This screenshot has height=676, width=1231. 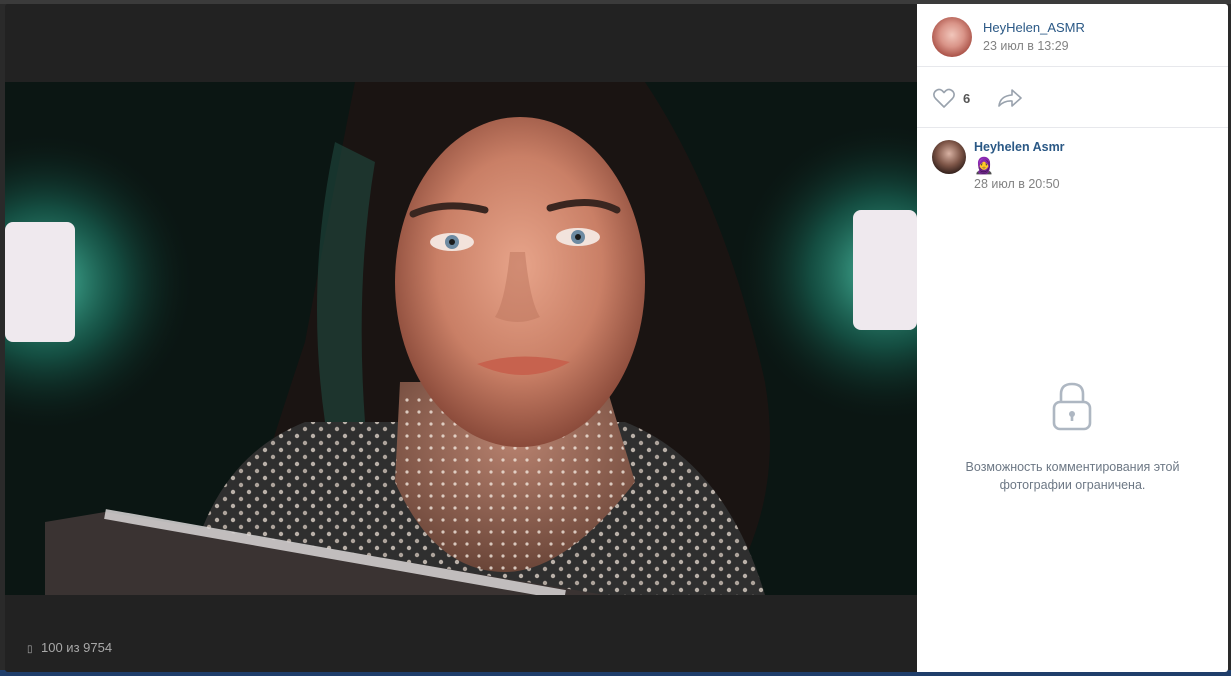 I want to click on post-date: 23 июл в 13:29, so click(x=1026, y=46).